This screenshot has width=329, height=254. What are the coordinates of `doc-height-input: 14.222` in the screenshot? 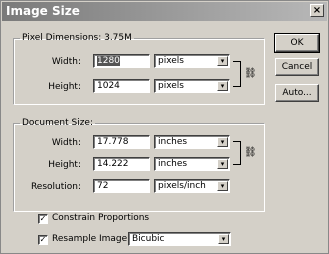 It's located at (121, 164).